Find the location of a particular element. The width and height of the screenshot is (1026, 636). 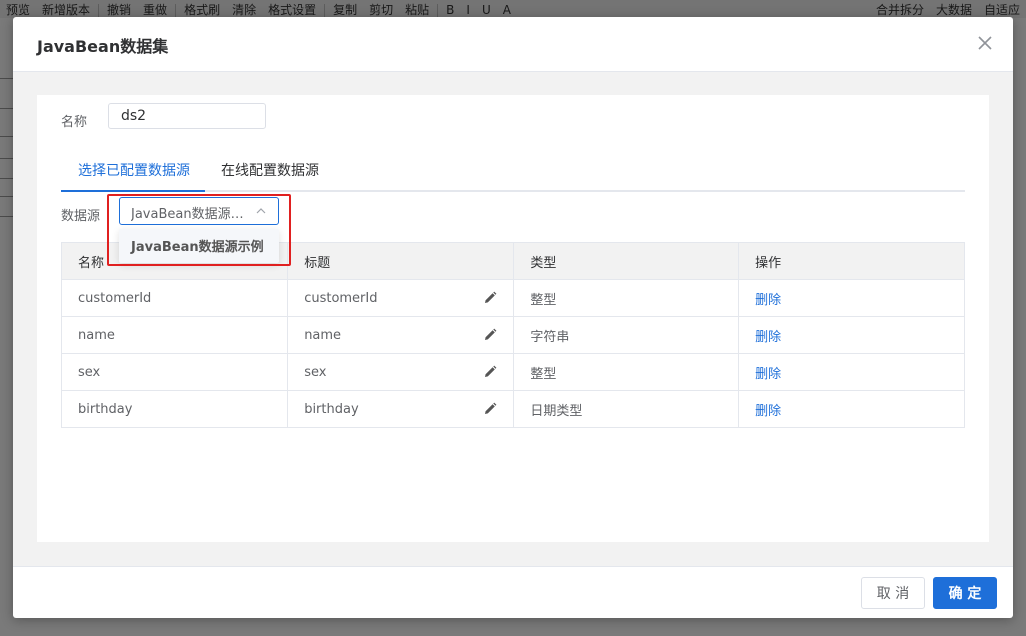

table-row: name name 字符串 删除 is located at coordinates (512, 335).